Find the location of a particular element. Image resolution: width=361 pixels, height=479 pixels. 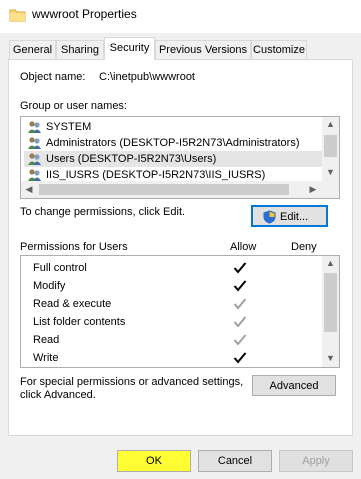

permission-row: List folder contents is located at coordinates (171, 323).